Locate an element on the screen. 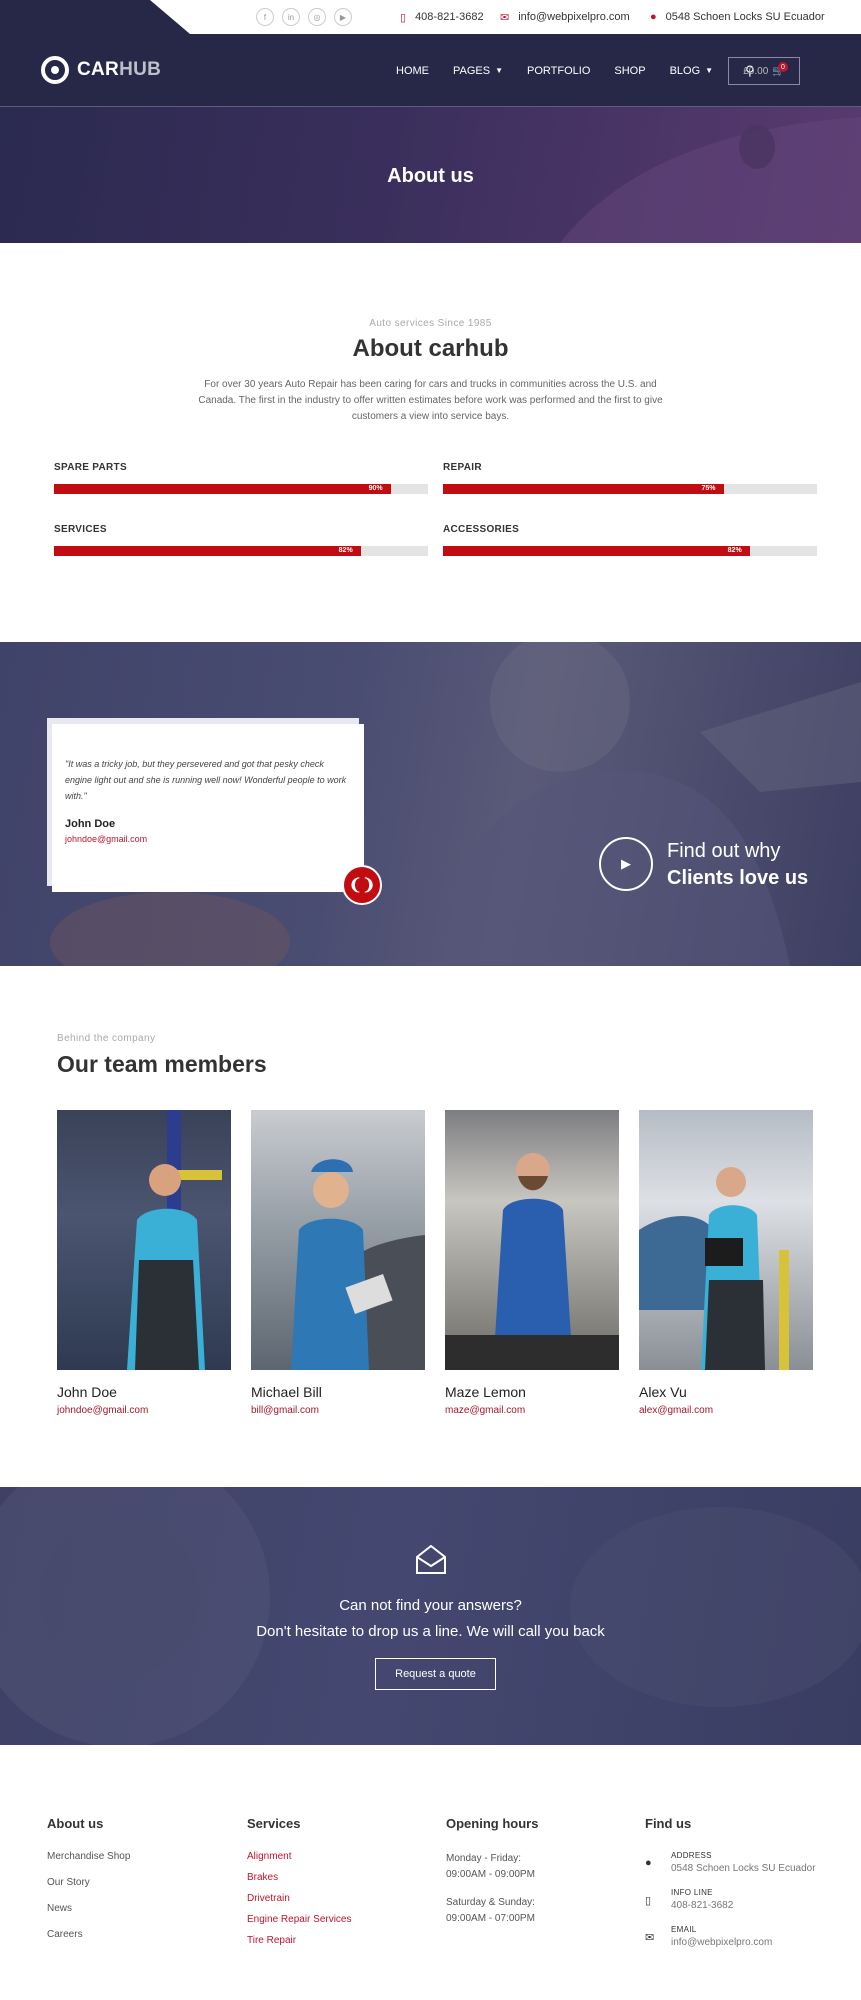 Image resolution: width=861 pixels, height=2000 pixels. steering-wheel-icon is located at coordinates (55, 70).